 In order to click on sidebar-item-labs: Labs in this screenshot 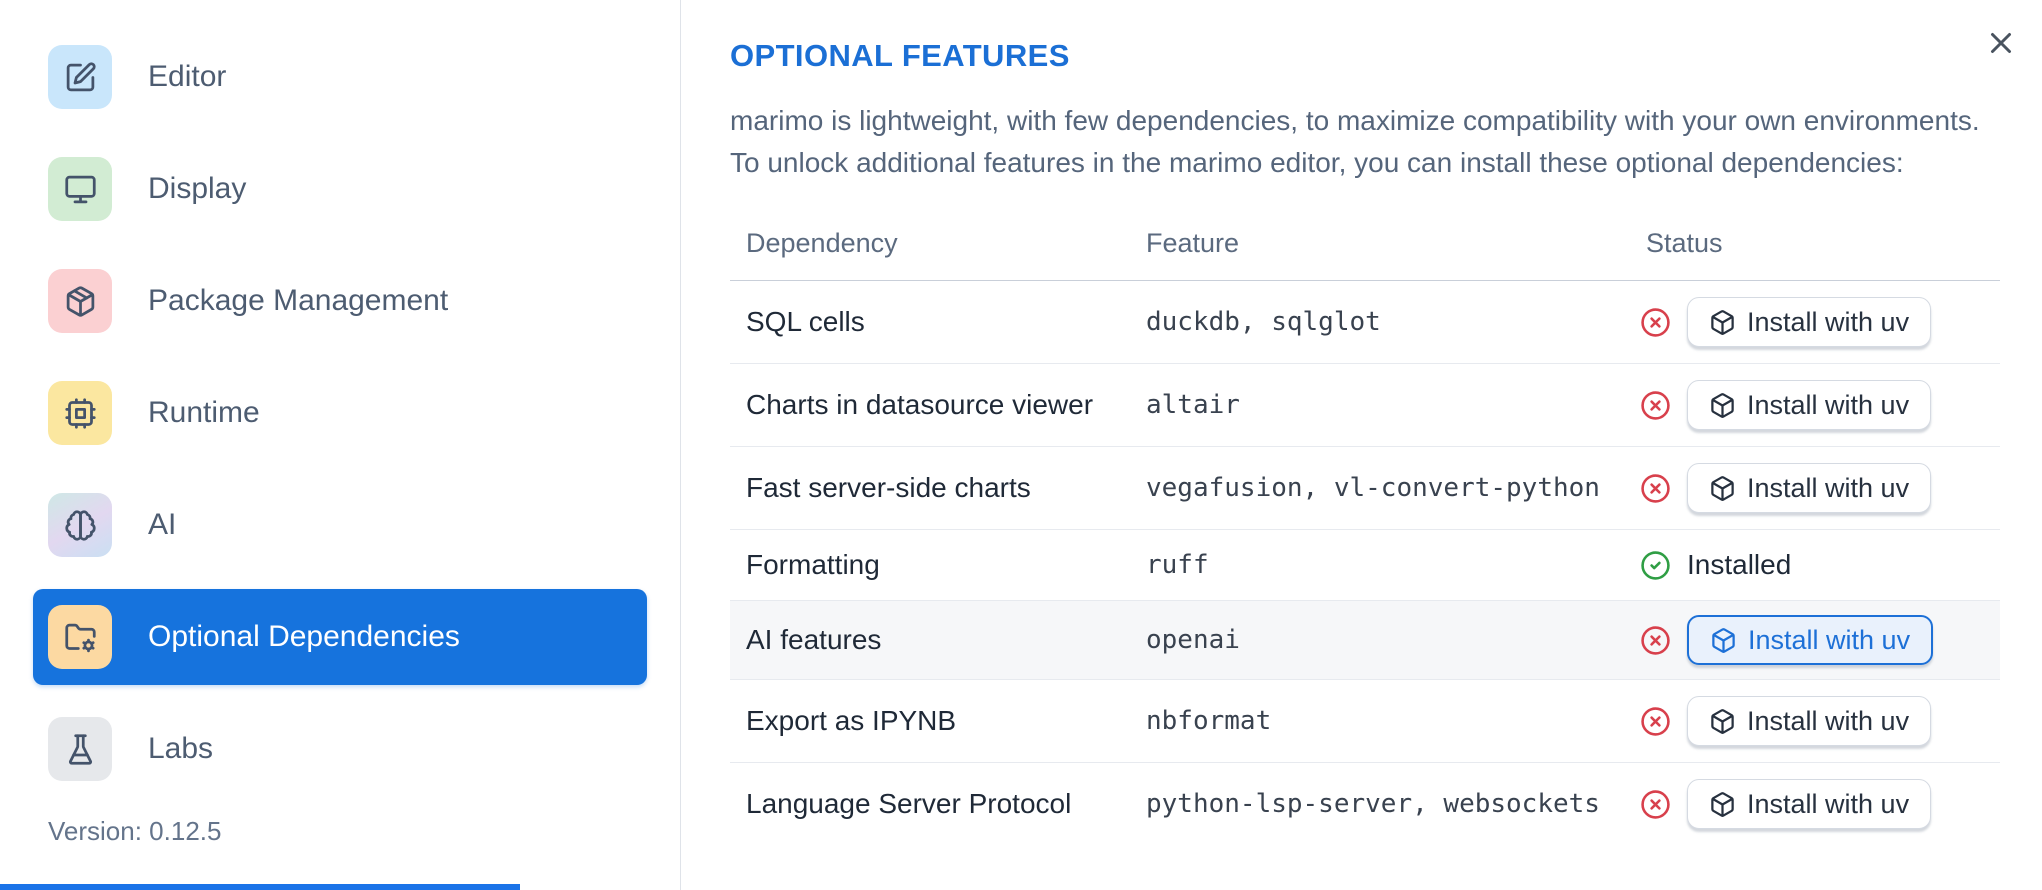, I will do `click(340, 749)`.